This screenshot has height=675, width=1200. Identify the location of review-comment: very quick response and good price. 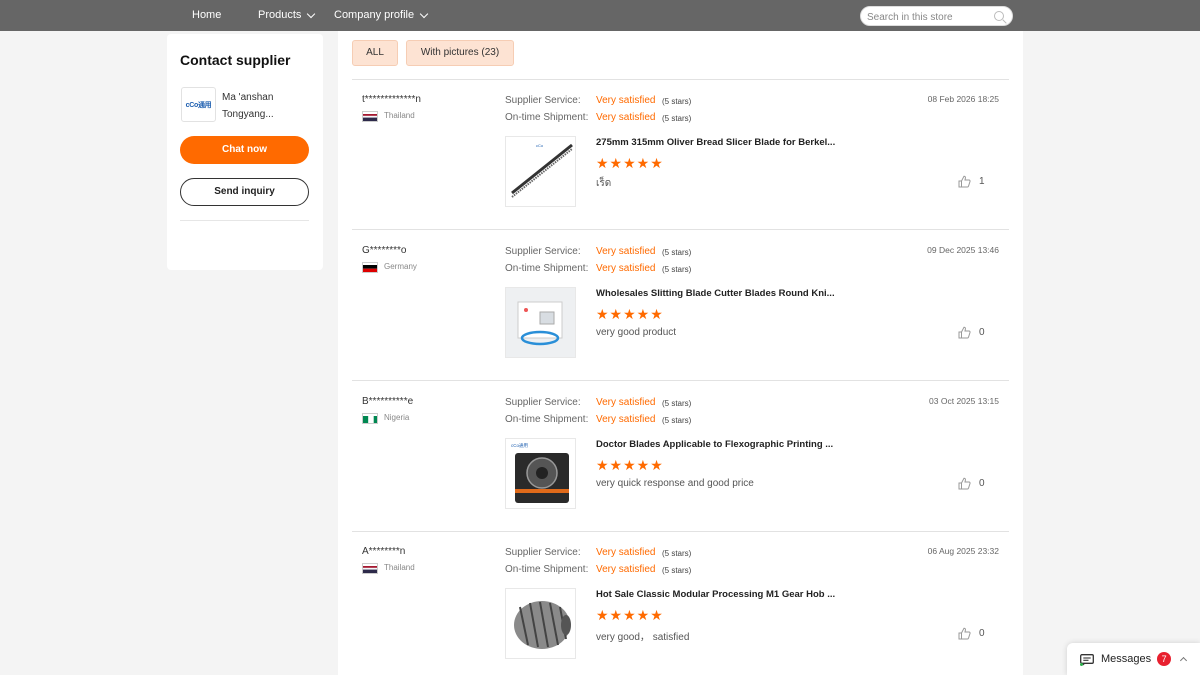
(675, 483).